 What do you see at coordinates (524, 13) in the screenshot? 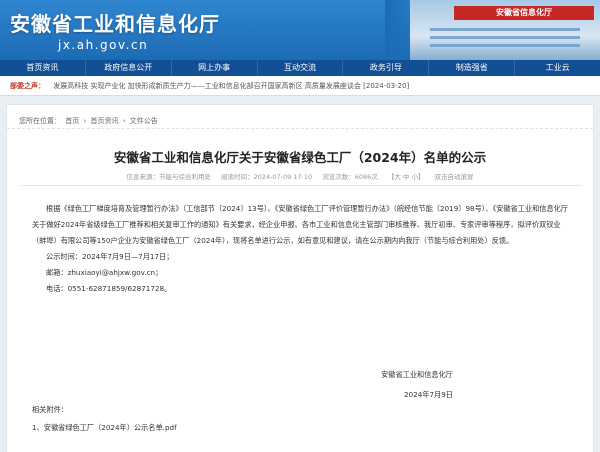
I see `building-sign: 安徽省信息化厅` at bounding box center [524, 13].